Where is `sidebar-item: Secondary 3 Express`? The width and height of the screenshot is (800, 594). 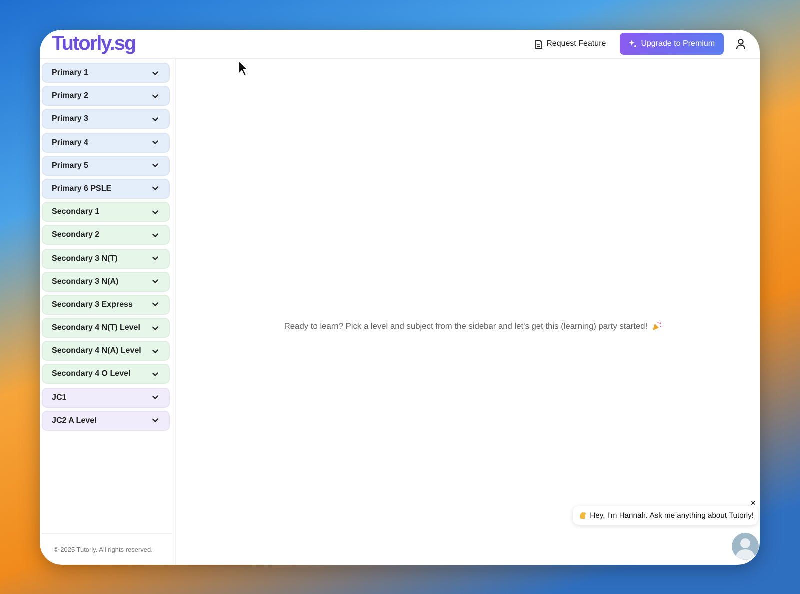
sidebar-item: Secondary 3 Express is located at coordinates (106, 304).